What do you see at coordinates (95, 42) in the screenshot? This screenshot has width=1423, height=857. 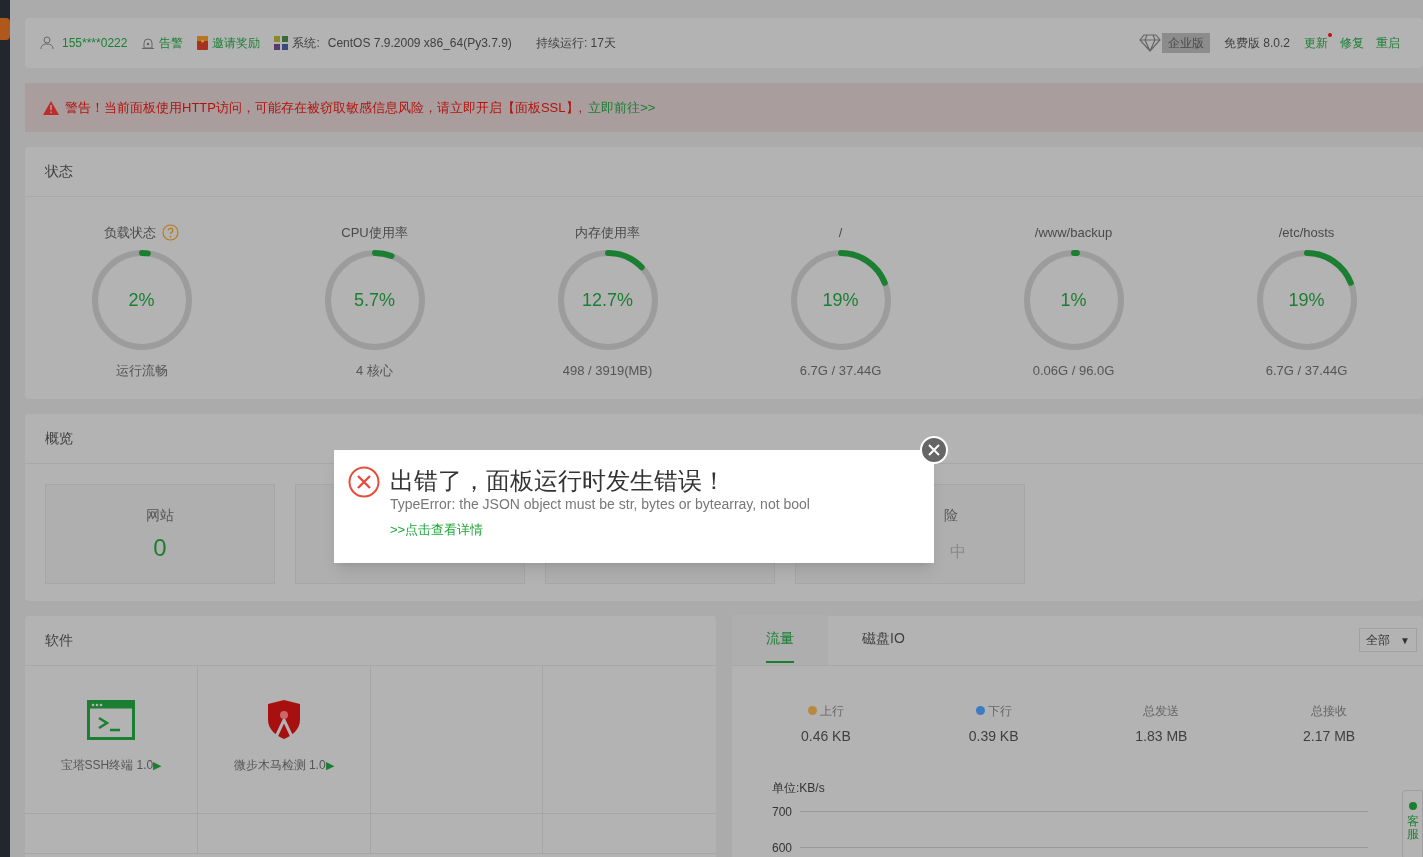 I see `user-account-link: 155****0222` at bounding box center [95, 42].